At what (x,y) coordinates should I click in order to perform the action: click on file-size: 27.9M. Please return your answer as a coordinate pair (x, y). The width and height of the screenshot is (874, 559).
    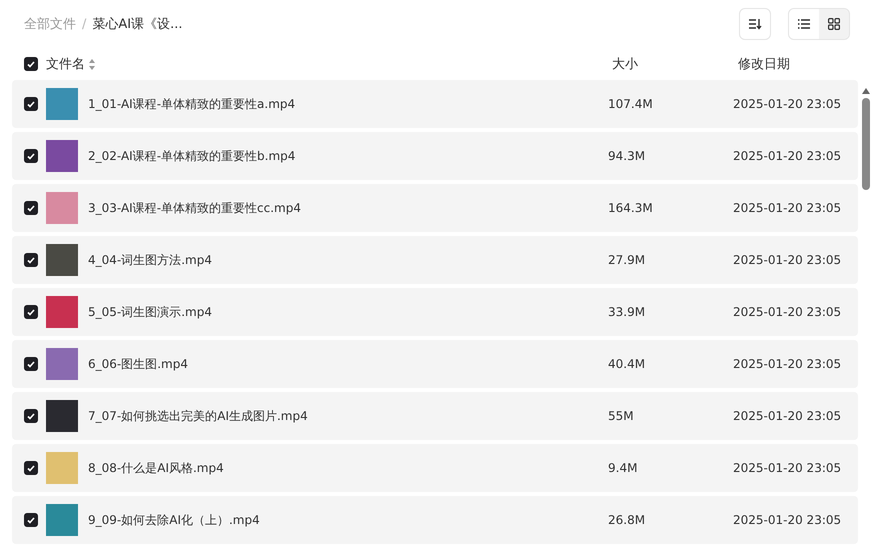
    Looking at the image, I should click on (627, 260).